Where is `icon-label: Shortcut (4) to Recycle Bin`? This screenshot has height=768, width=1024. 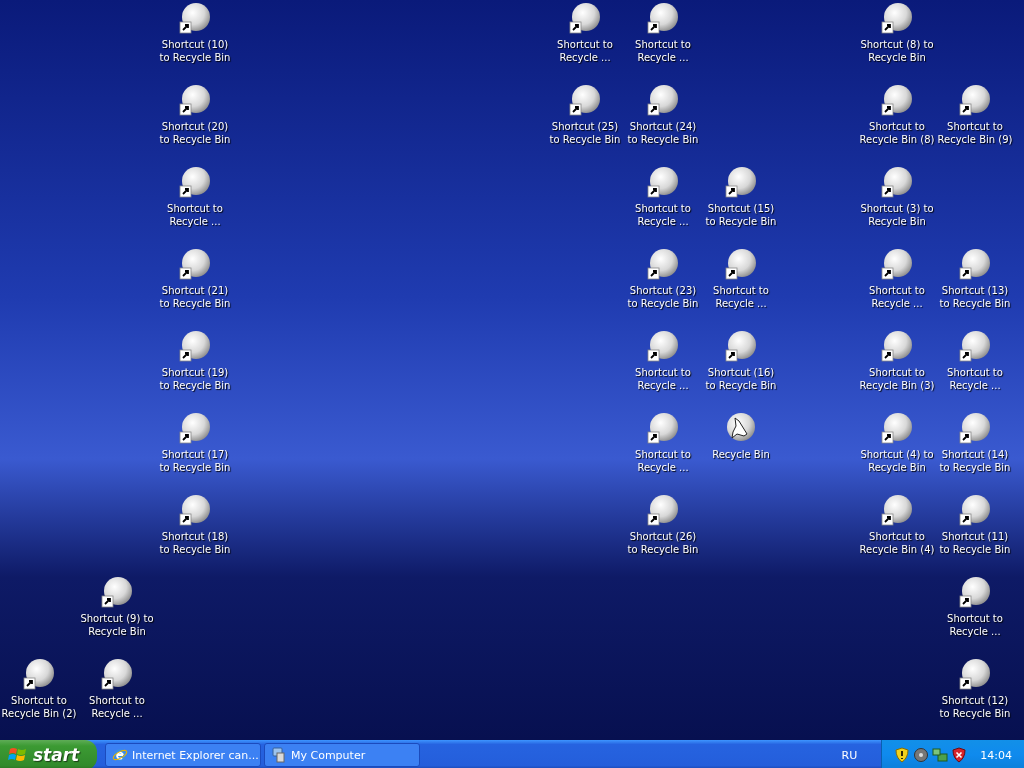
icon-label: Shortcut (4) to Recycle Bin is located at coordinates (897, 461).